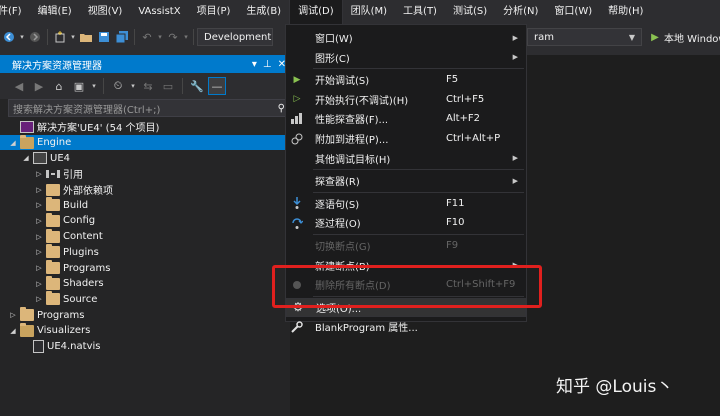 This screenshot has width=720, height=416. Describe the element at coordinates (79, 86) in the screenshot. I see `switch-views-icon: ▣` at that location.